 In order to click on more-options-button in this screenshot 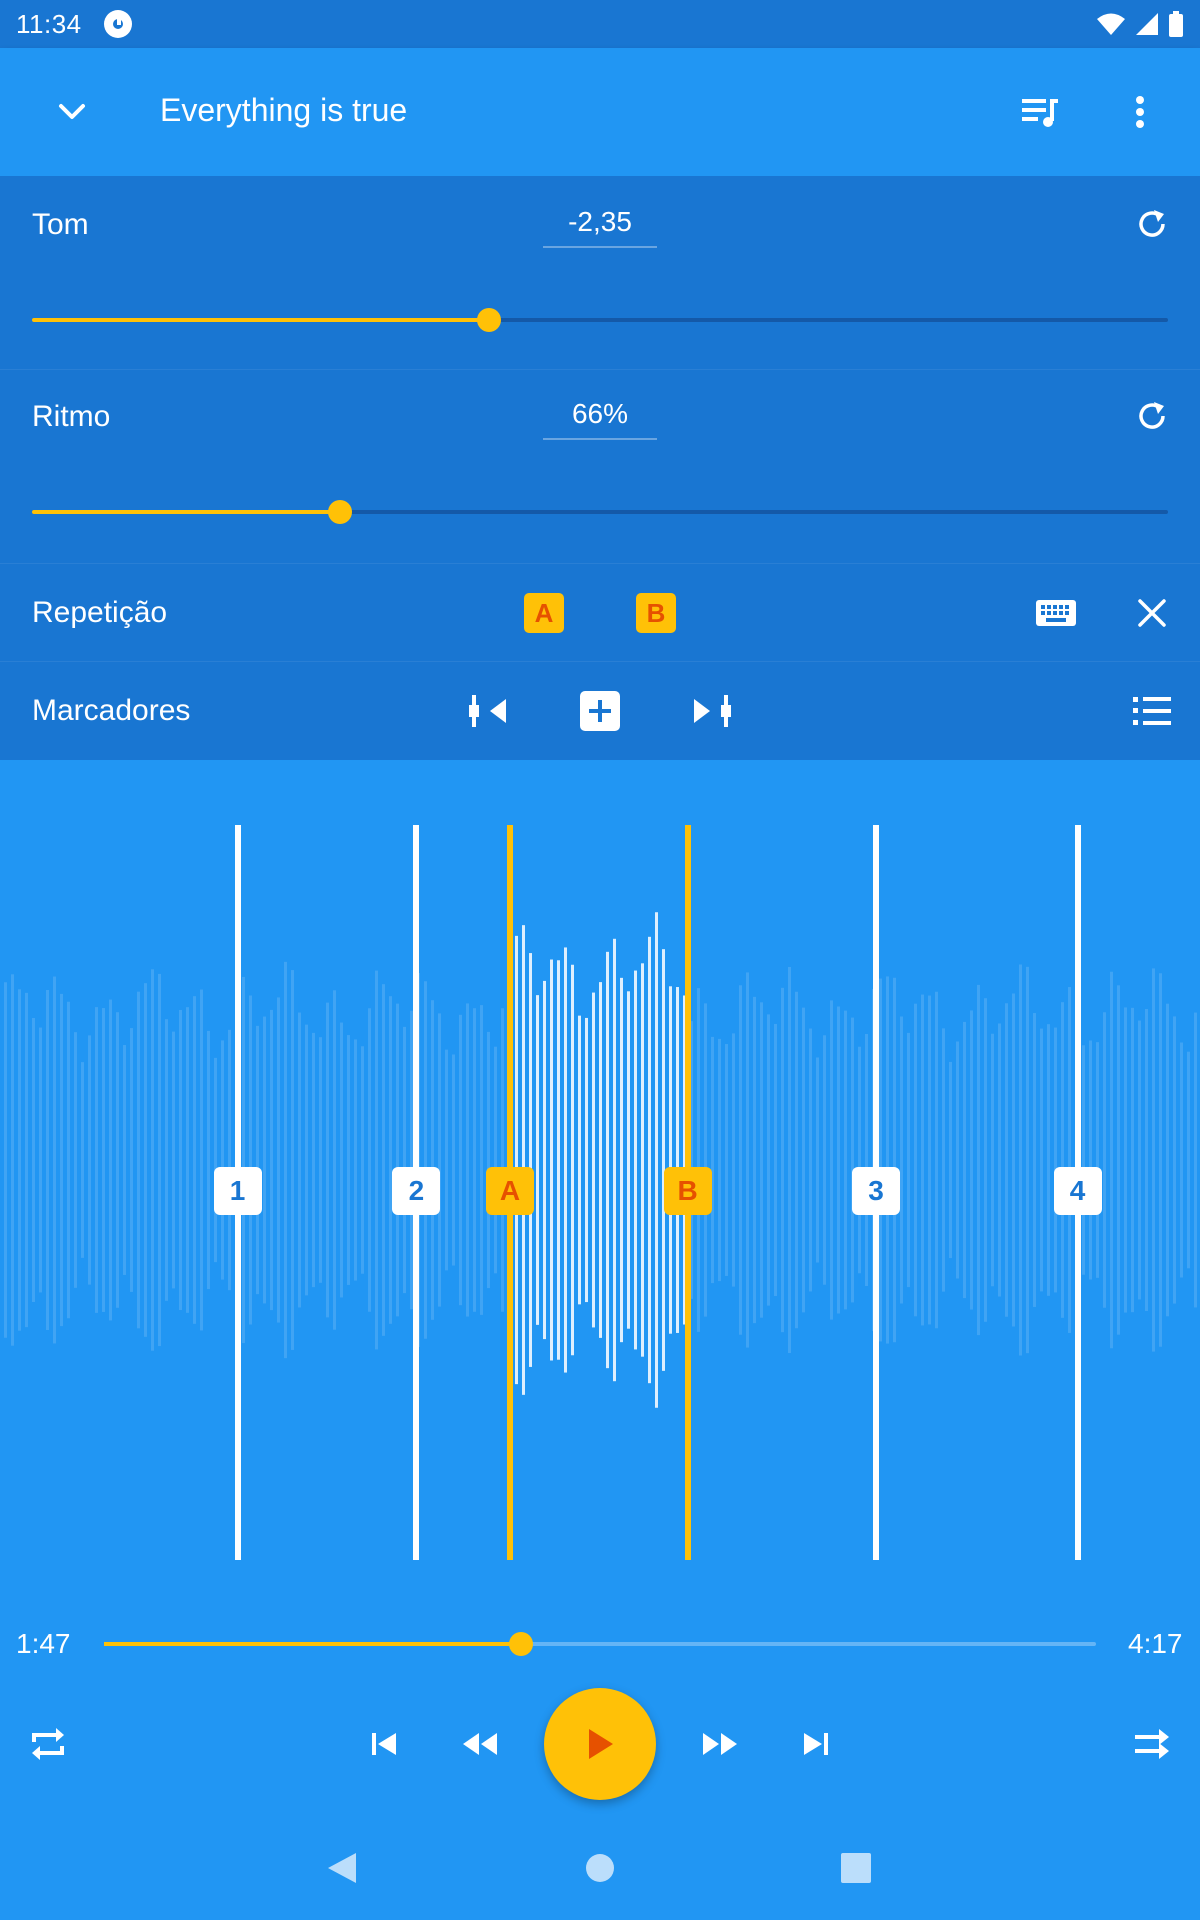, I will do `click(1140, 112)`.